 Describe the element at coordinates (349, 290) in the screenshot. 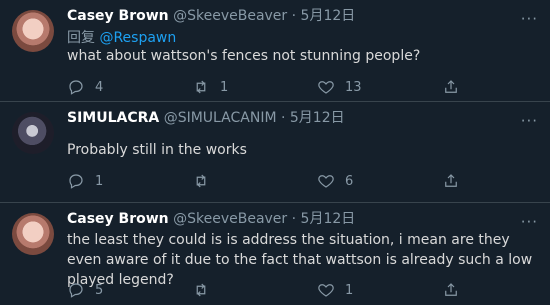

I see `like-count: 1` at that location.